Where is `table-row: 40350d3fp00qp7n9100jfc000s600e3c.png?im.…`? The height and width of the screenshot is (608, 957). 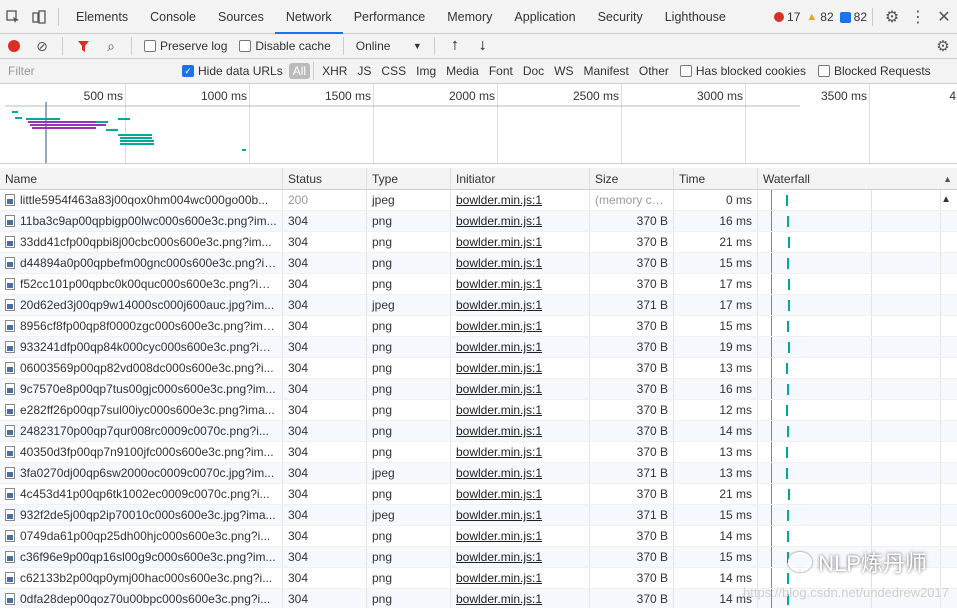
table-row: 40350d3fp00qp7n9100jfc000s600e3c.png?im.… is located at coordinates (478, 452).